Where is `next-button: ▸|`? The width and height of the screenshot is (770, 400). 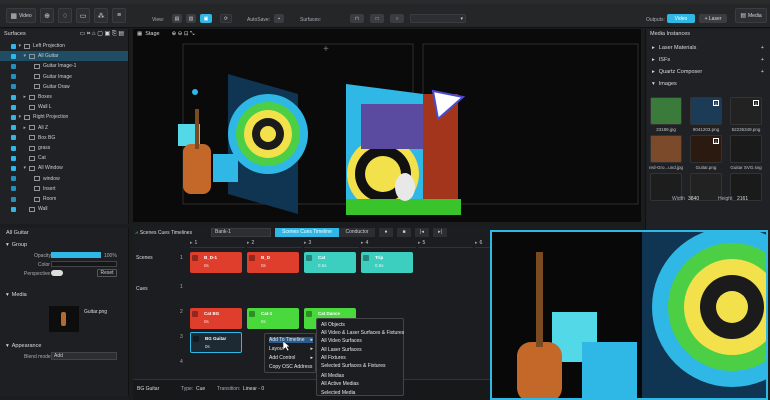 next-button: ▸| is located at coordinates (440, 232).